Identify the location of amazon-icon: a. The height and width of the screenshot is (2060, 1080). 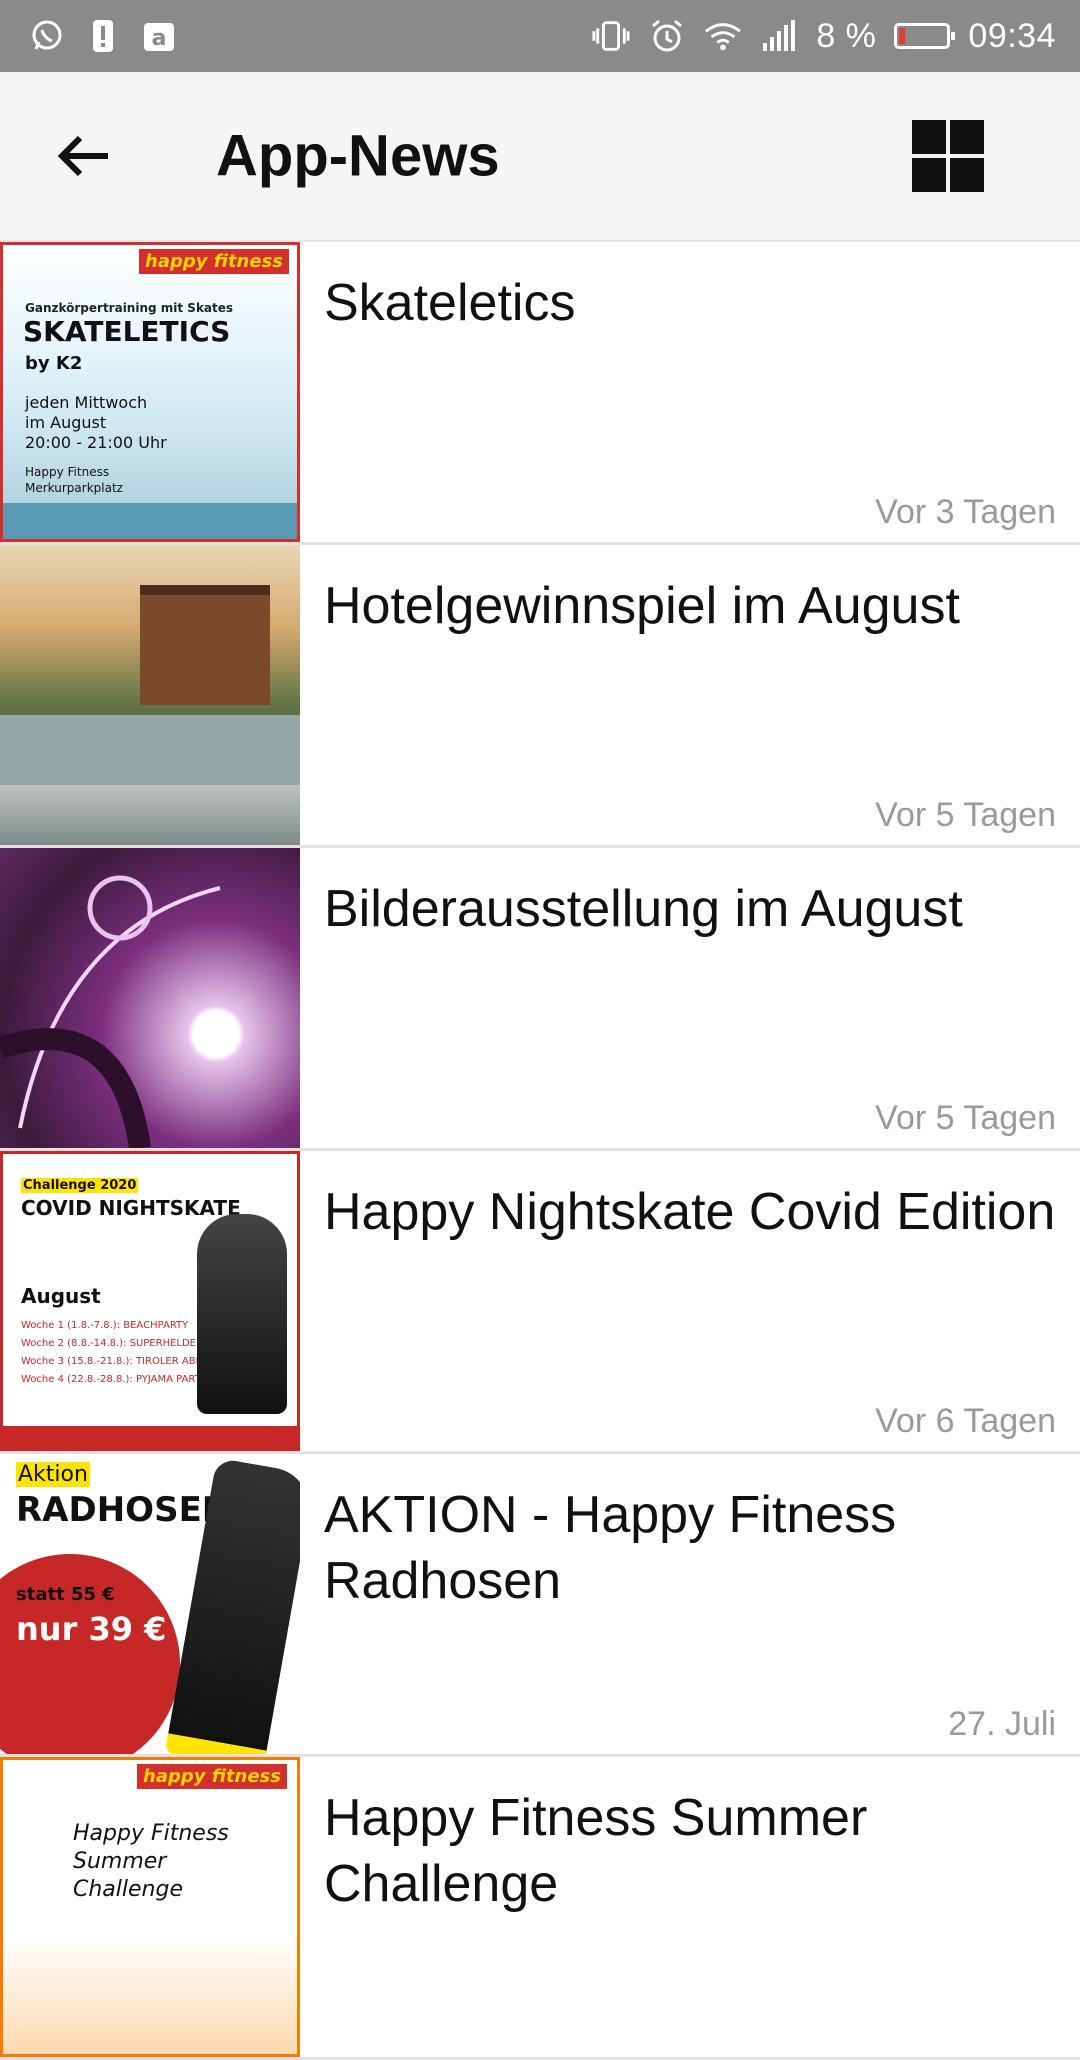
(159, 36).